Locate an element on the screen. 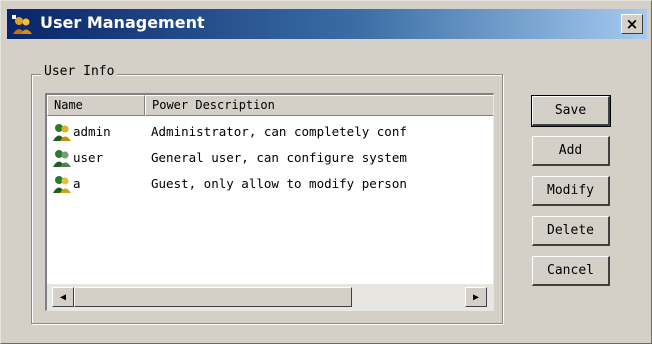  list-item-user: user General user, can configure system is located at coordinates (270, 158).